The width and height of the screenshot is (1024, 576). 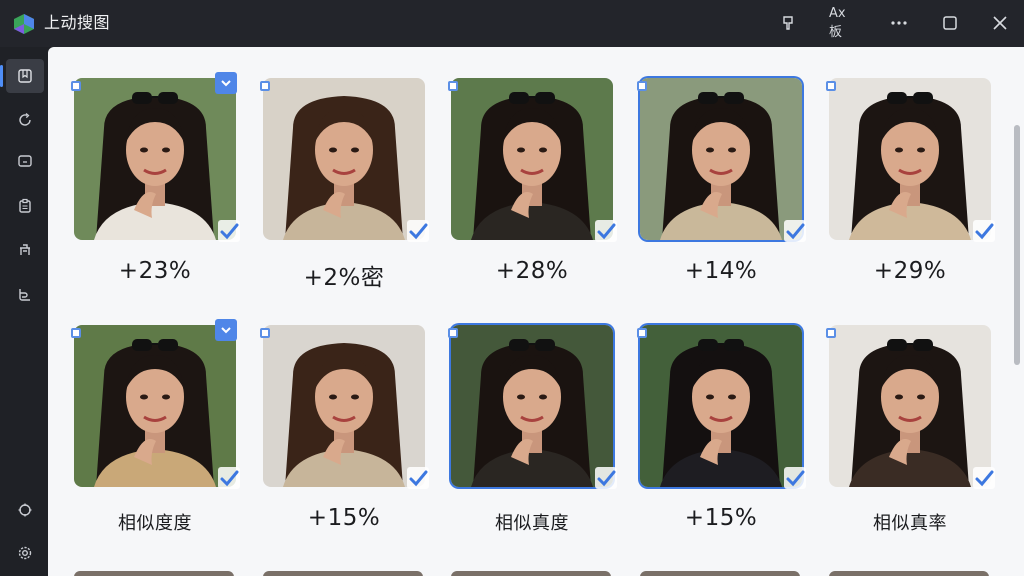 I want to click on filter-button: Ax 板, so click(x=844, y=23).